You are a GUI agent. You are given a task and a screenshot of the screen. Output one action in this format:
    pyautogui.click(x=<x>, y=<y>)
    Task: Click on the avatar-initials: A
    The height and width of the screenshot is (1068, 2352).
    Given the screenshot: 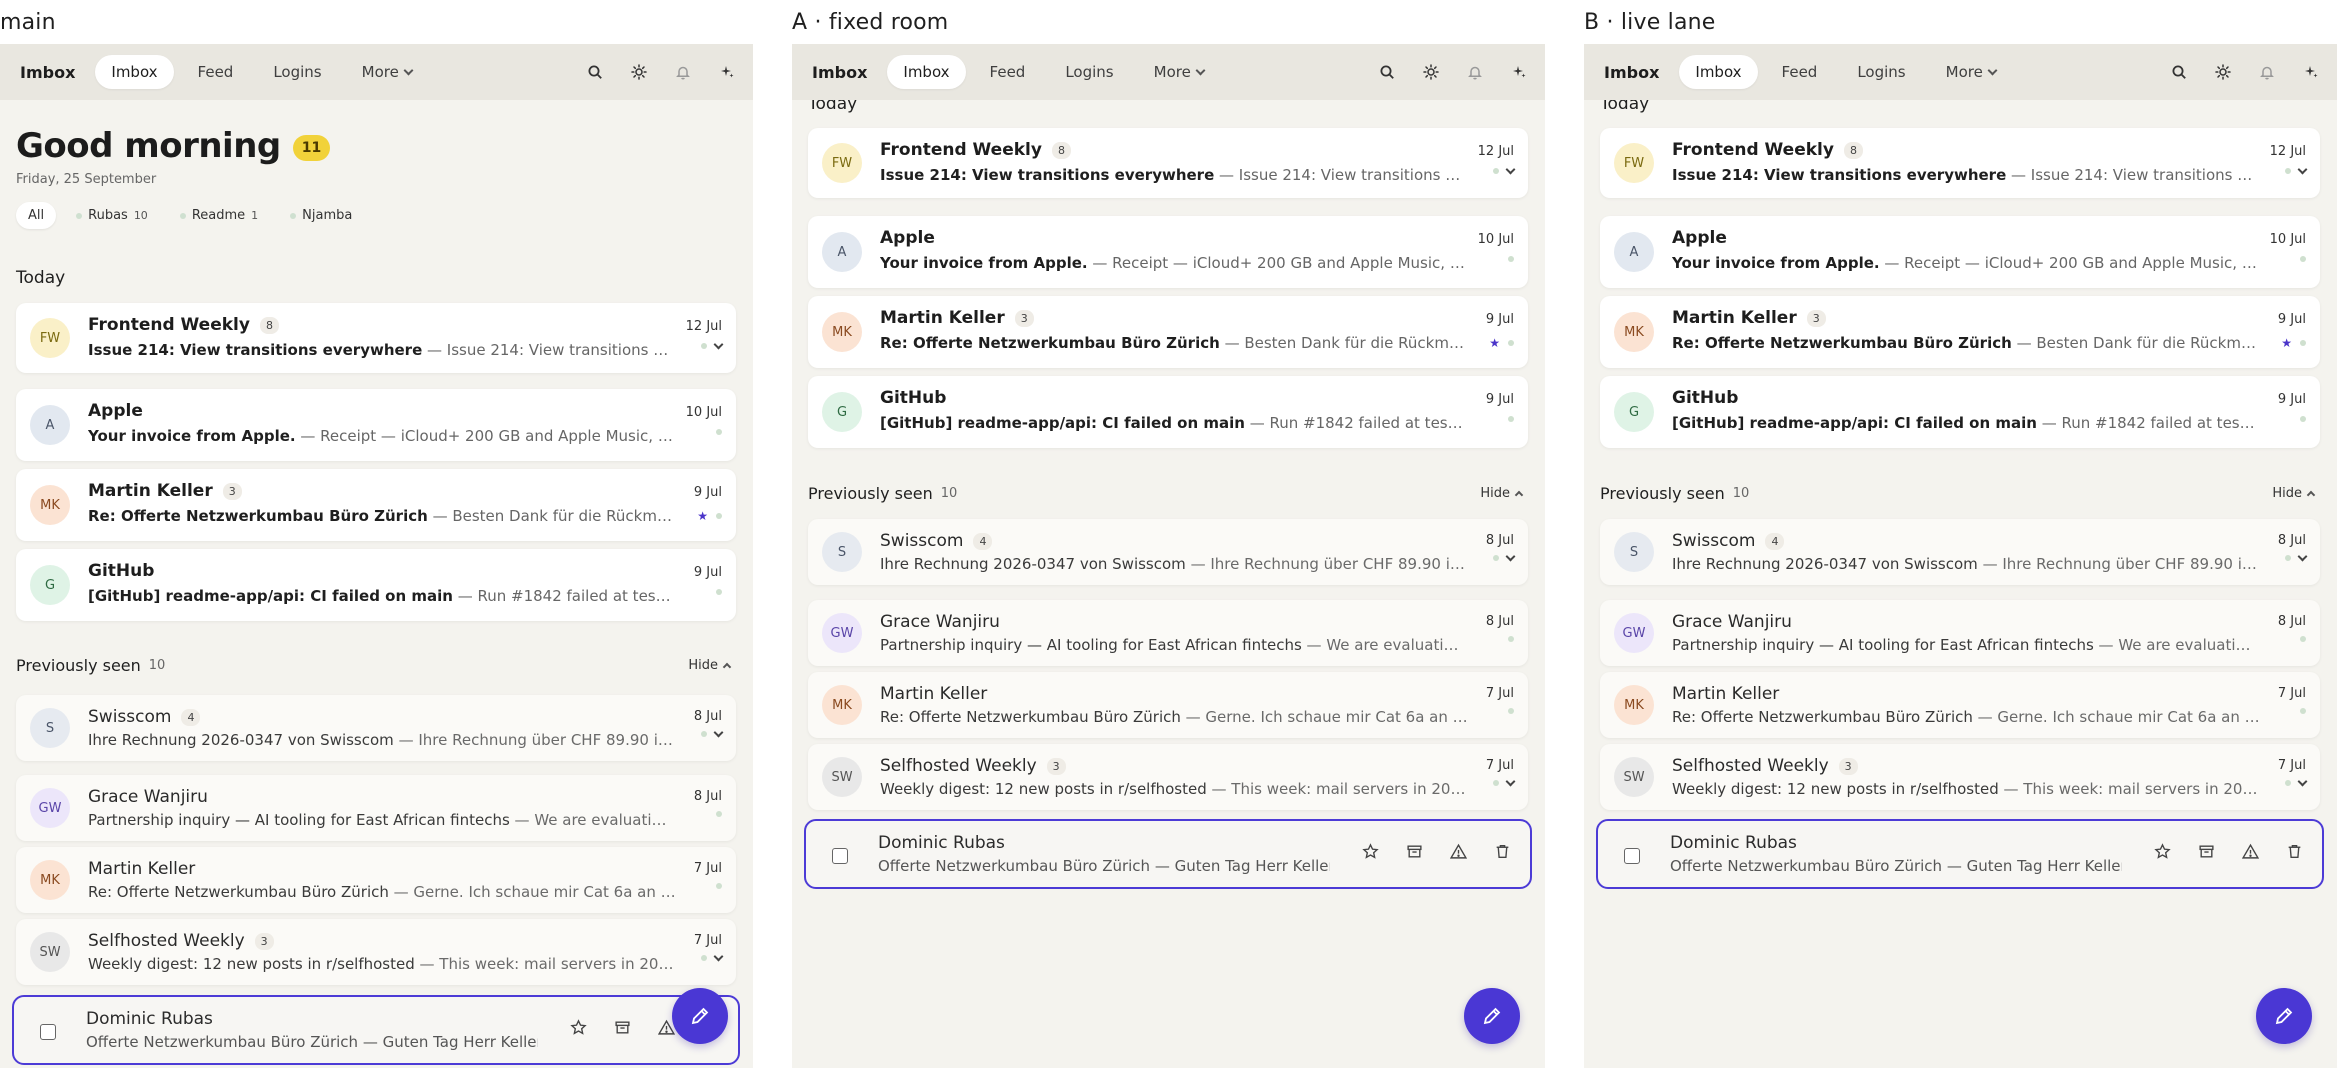 What is the action you would take?
    pyautogui.click(x=1634, y=252)
    